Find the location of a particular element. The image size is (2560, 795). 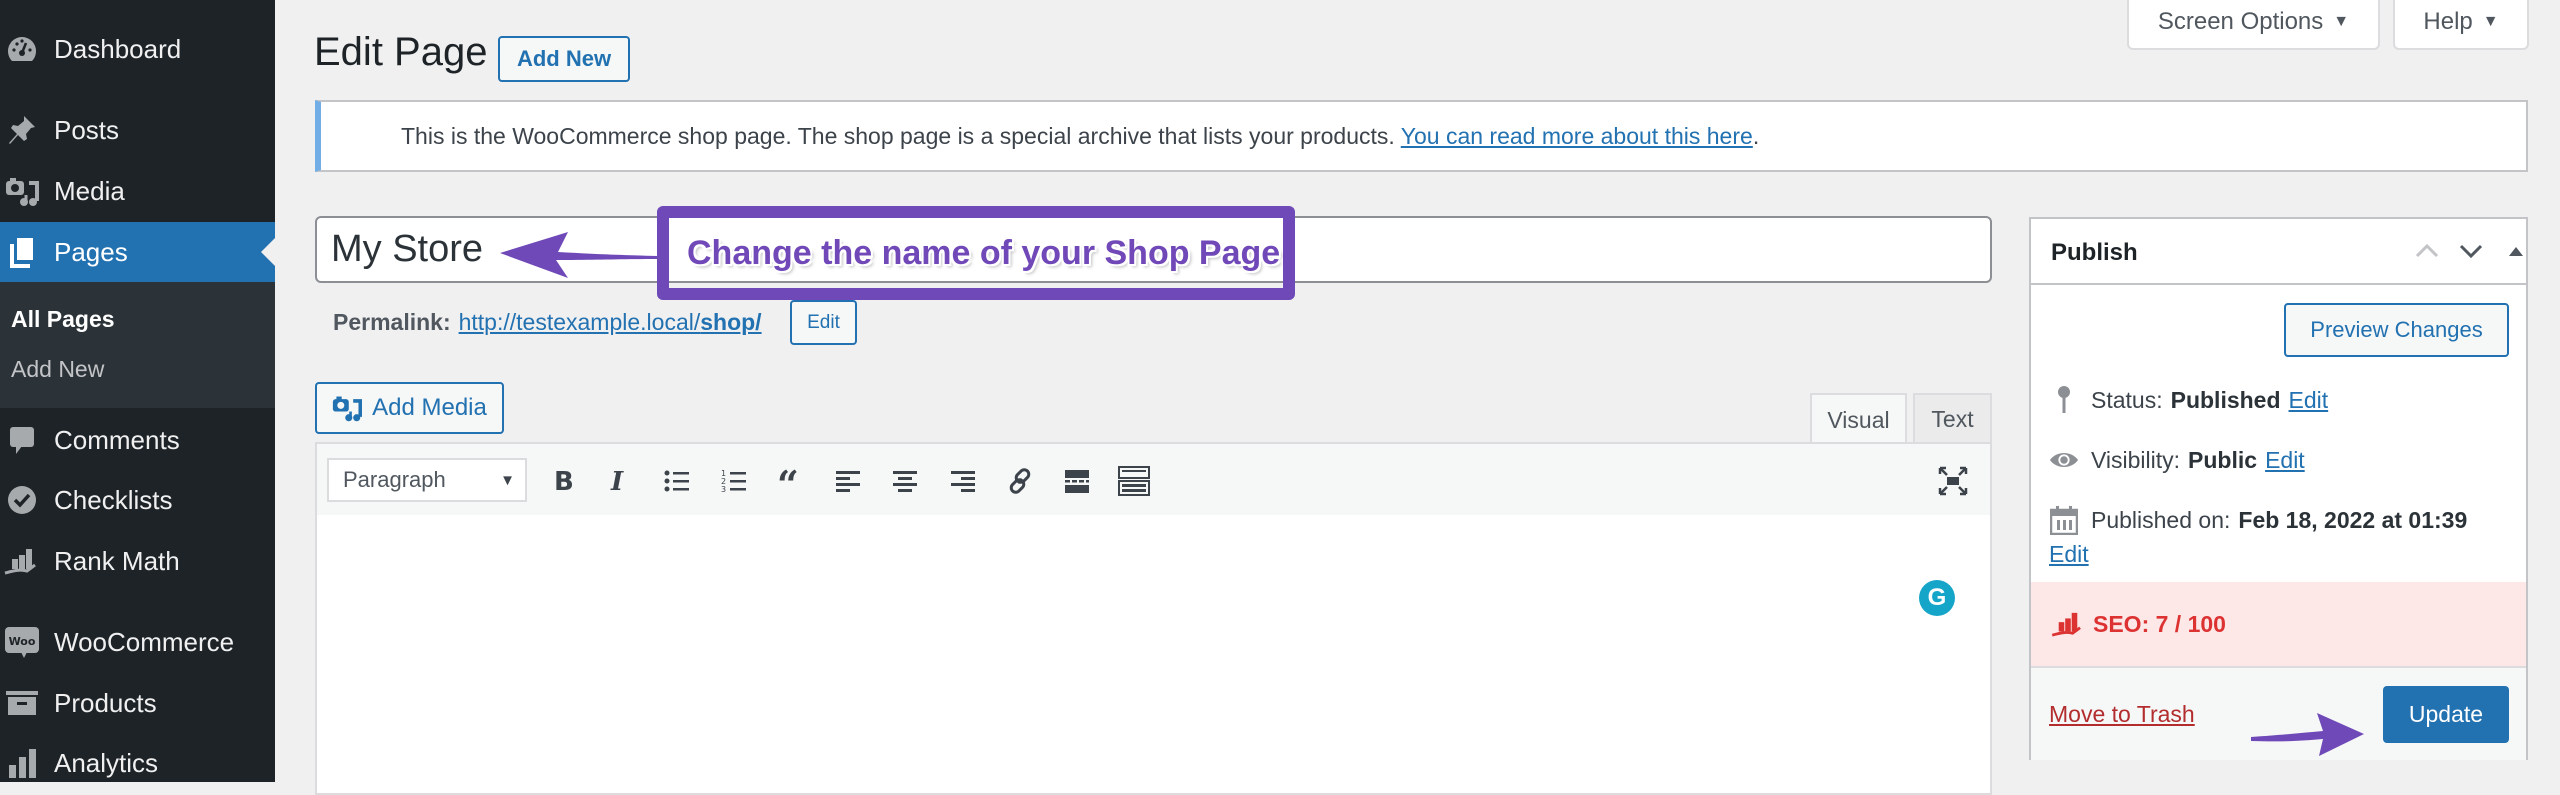

status-row: Status: Published Edit is located at coordinates (2188, 400).